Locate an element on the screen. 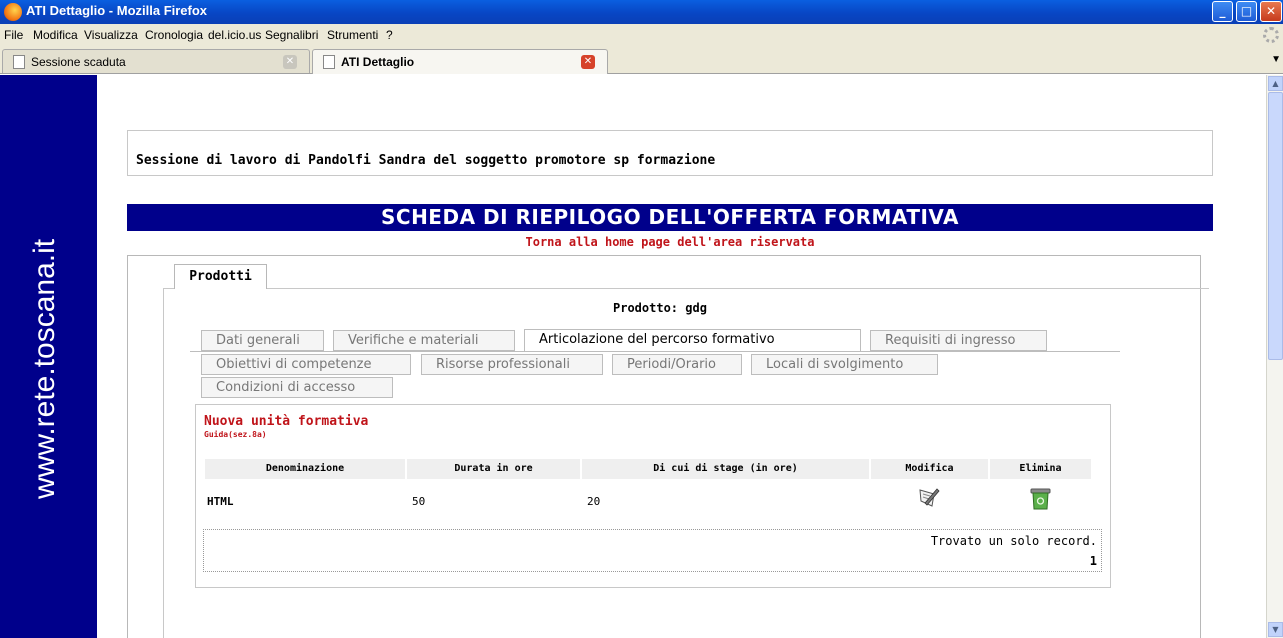 The width and height of the screenshot is (1283, 638). col-durata: Durata in ore is located at coordinates (493, 469).